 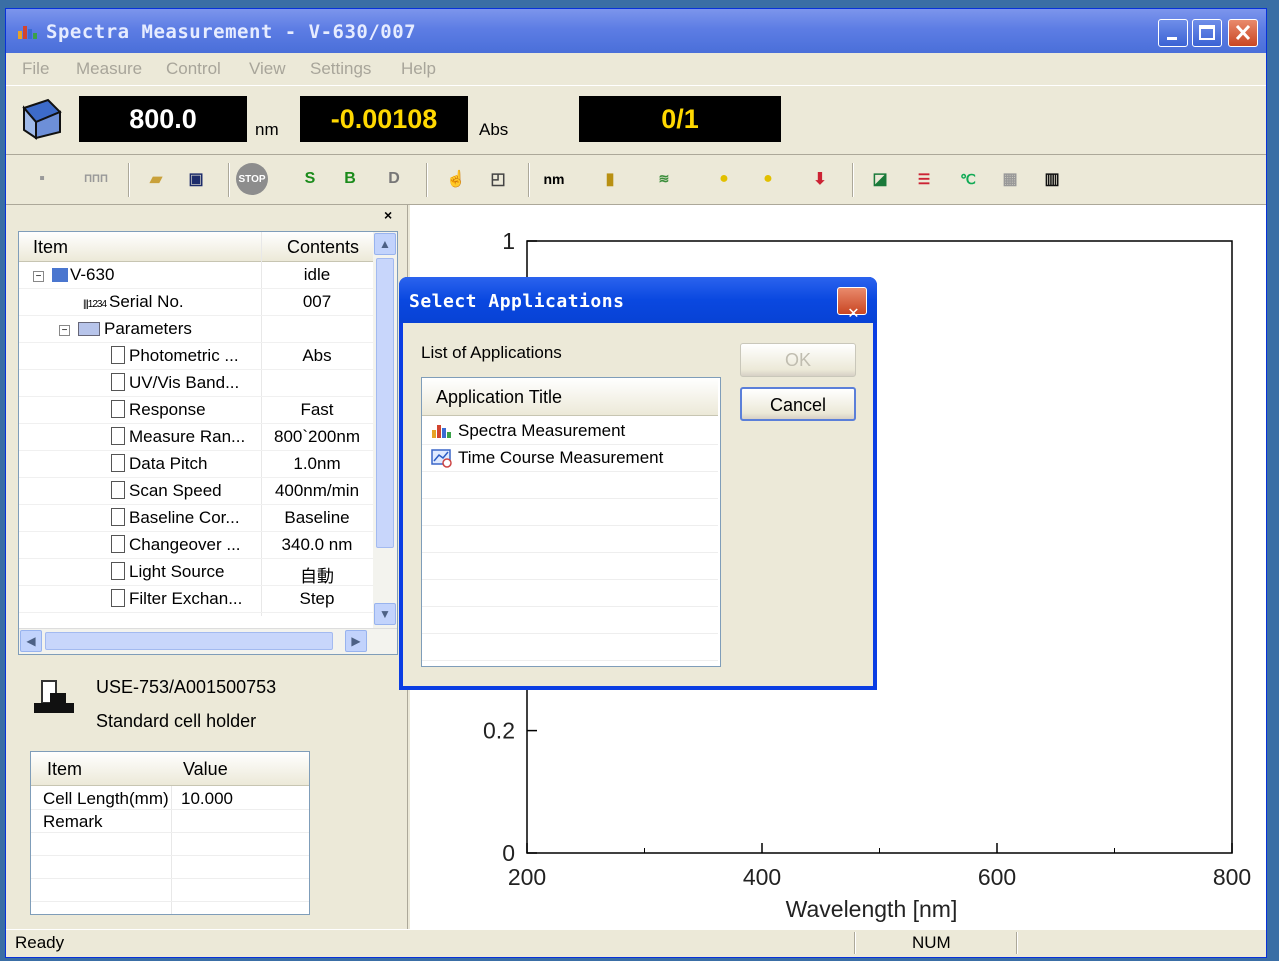 I want to click on dialog-title-bar: Select Applications ✕, so click(x=638, y=300).